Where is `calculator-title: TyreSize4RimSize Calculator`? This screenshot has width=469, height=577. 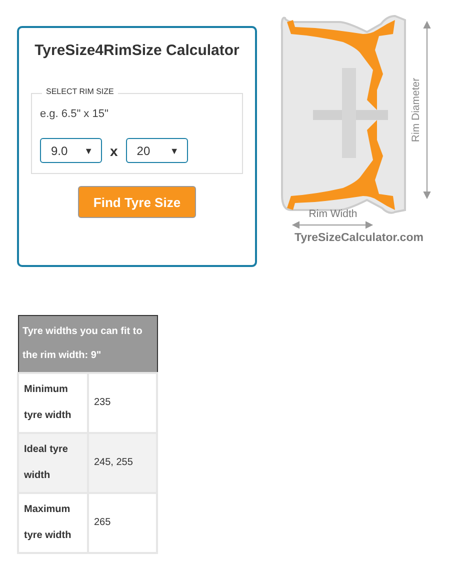 calculator-title: TyreSize4RimSize Calculator is located at coordinates (137, 50).